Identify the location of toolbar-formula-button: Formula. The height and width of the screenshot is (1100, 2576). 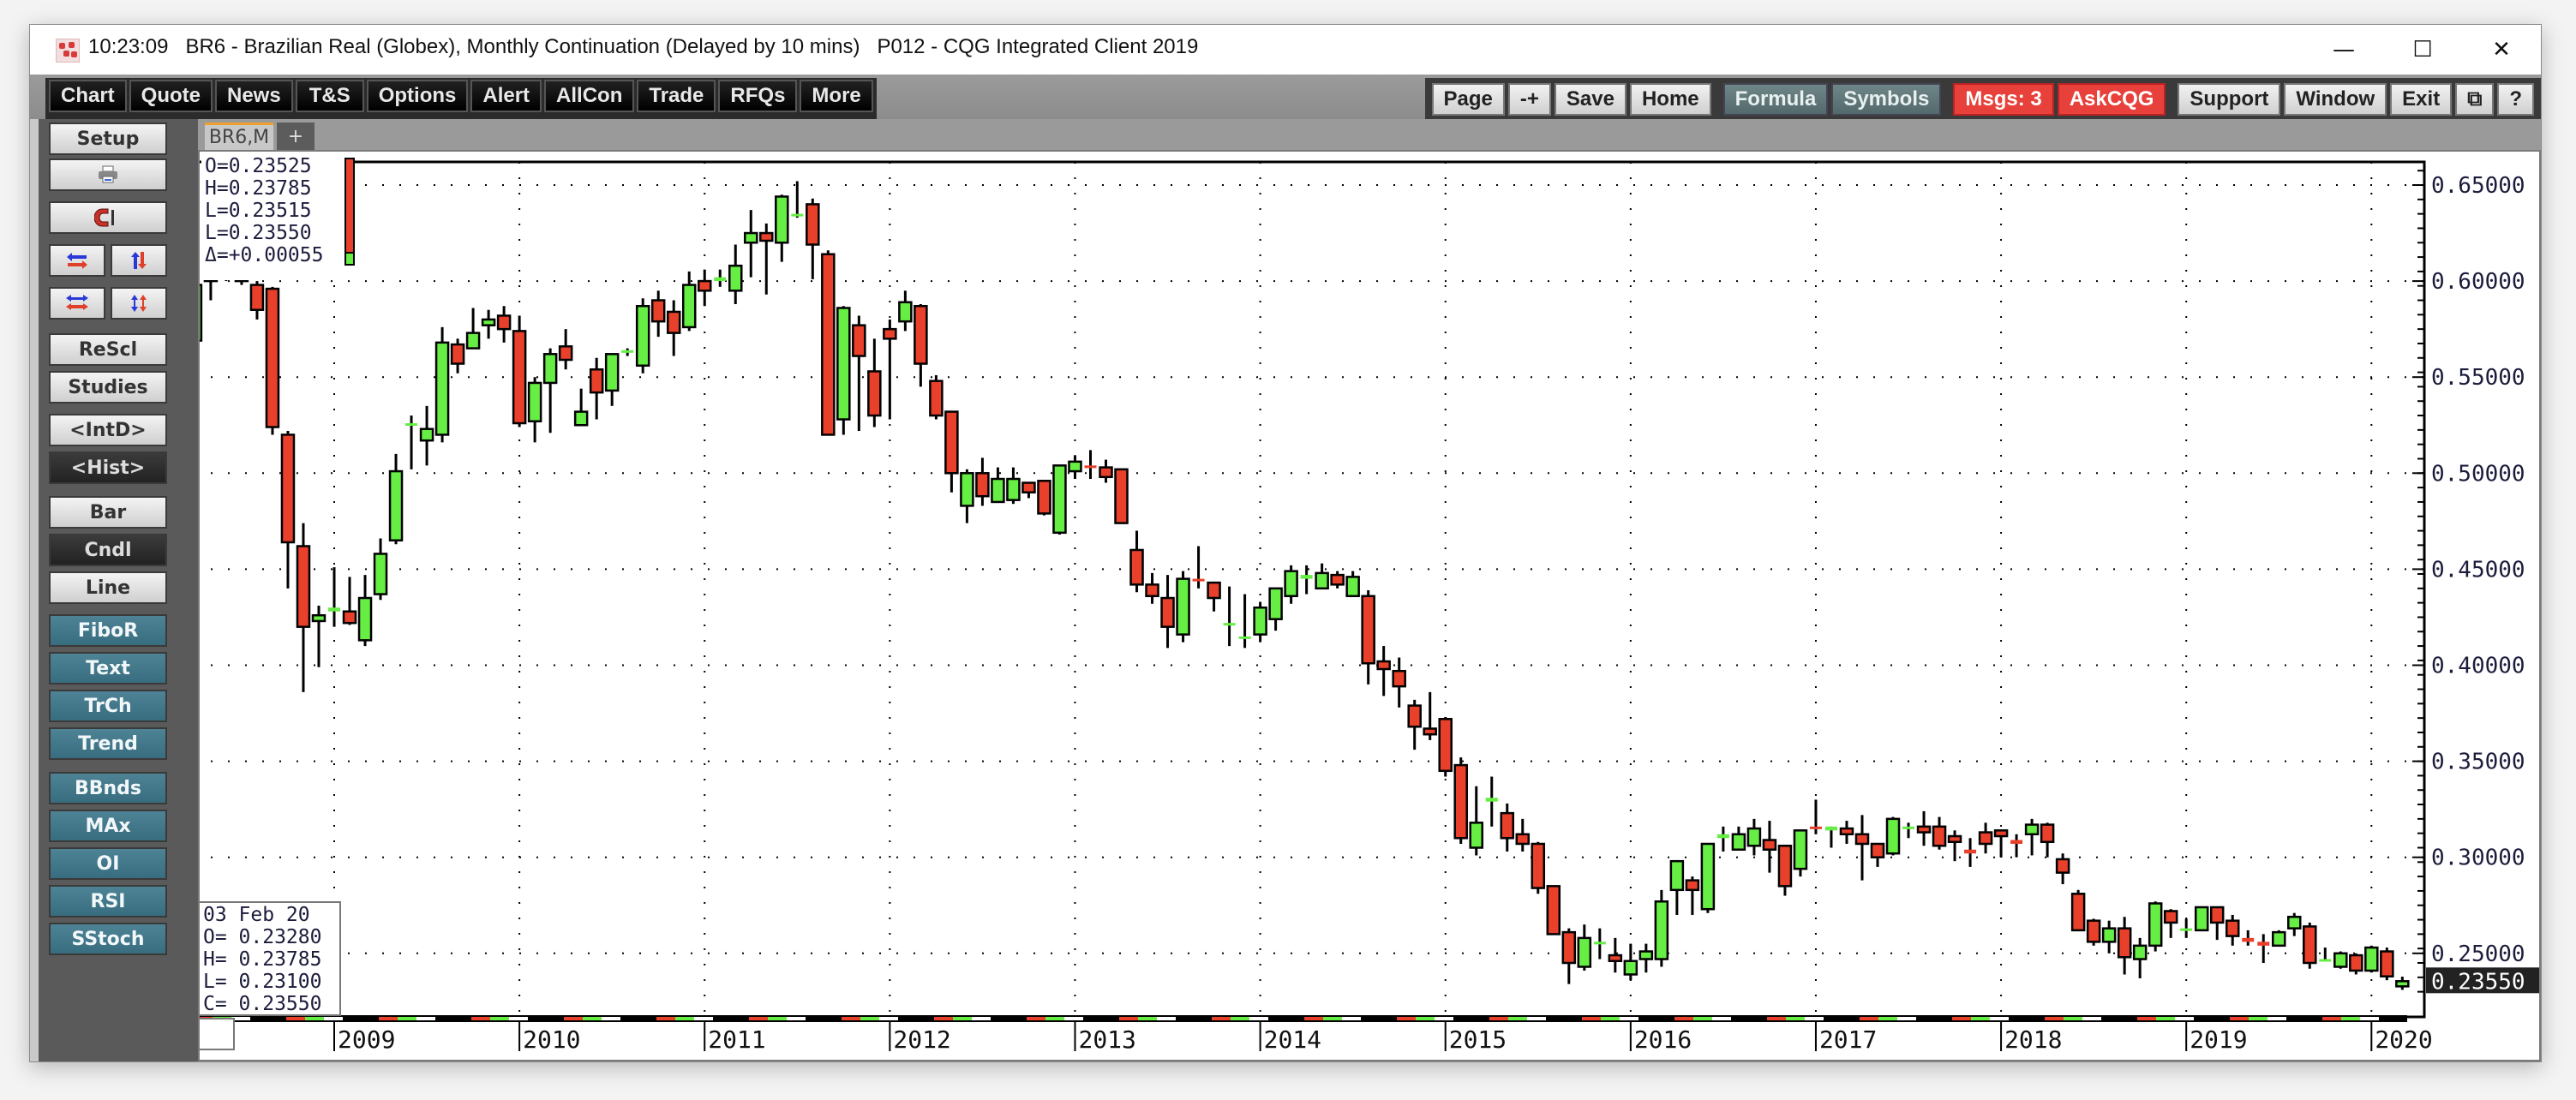
(1775, 99).